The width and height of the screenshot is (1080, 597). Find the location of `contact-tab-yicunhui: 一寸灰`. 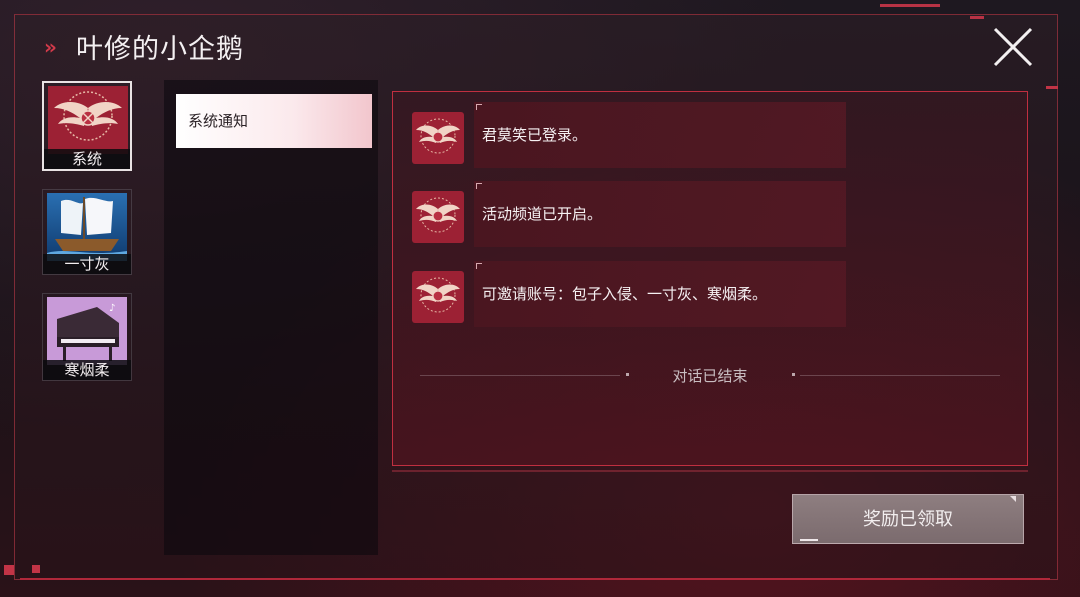

contact-tab-yicunhui: 一寸灰 is located at coordinates (87, 232).